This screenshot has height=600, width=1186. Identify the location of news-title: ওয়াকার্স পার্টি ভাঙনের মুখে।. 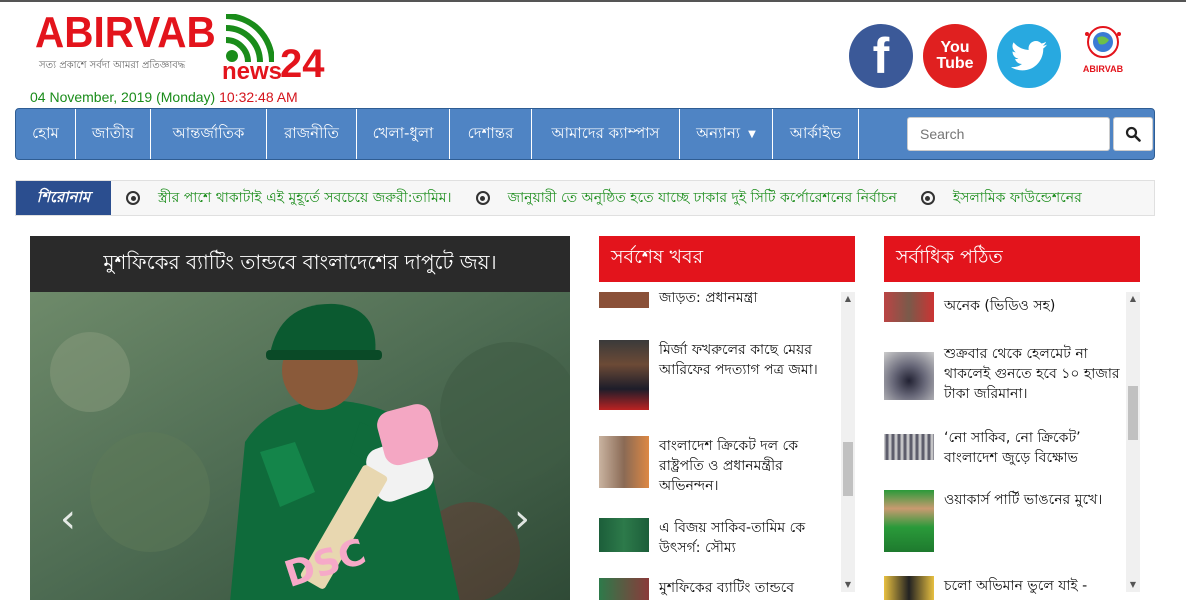
(1034, 521).